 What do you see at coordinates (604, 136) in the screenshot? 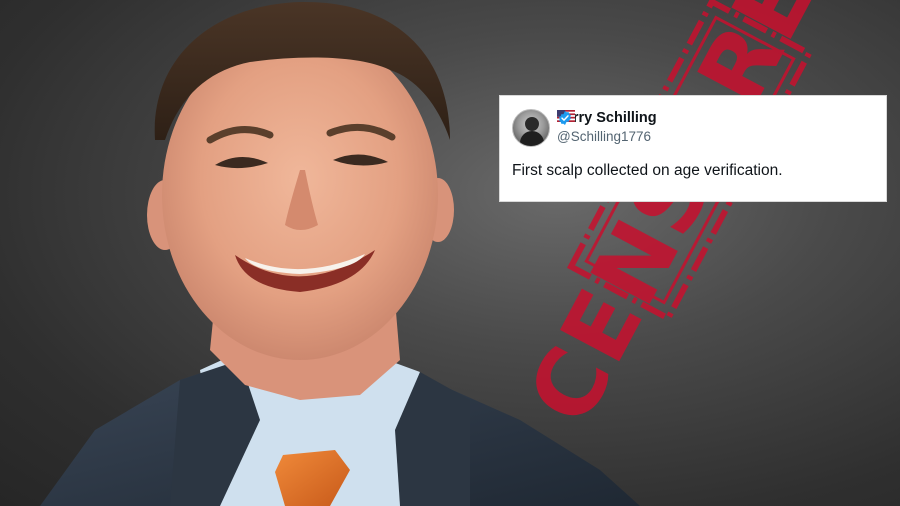
I see `handle: @Schilling1776` at bounding box center [604, 136].